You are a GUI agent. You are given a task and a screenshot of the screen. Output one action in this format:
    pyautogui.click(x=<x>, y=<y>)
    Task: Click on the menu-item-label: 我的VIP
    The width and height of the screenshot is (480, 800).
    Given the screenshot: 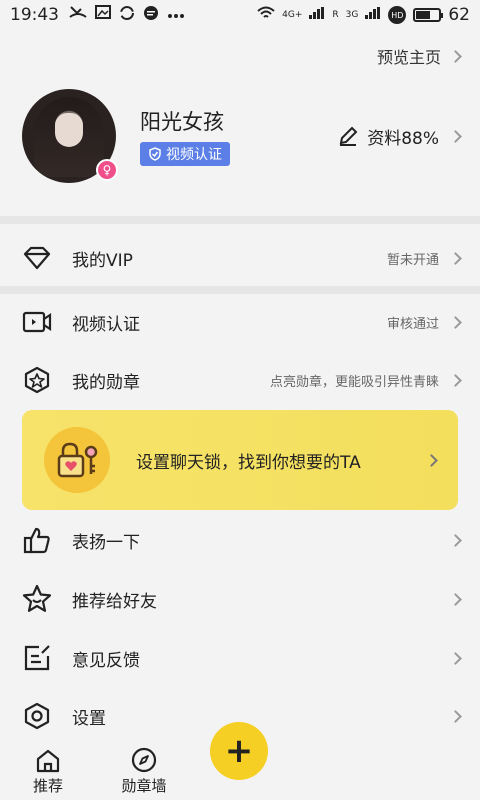 What is the action you would take?
    pyautogui.click(x=102, y=260)
    